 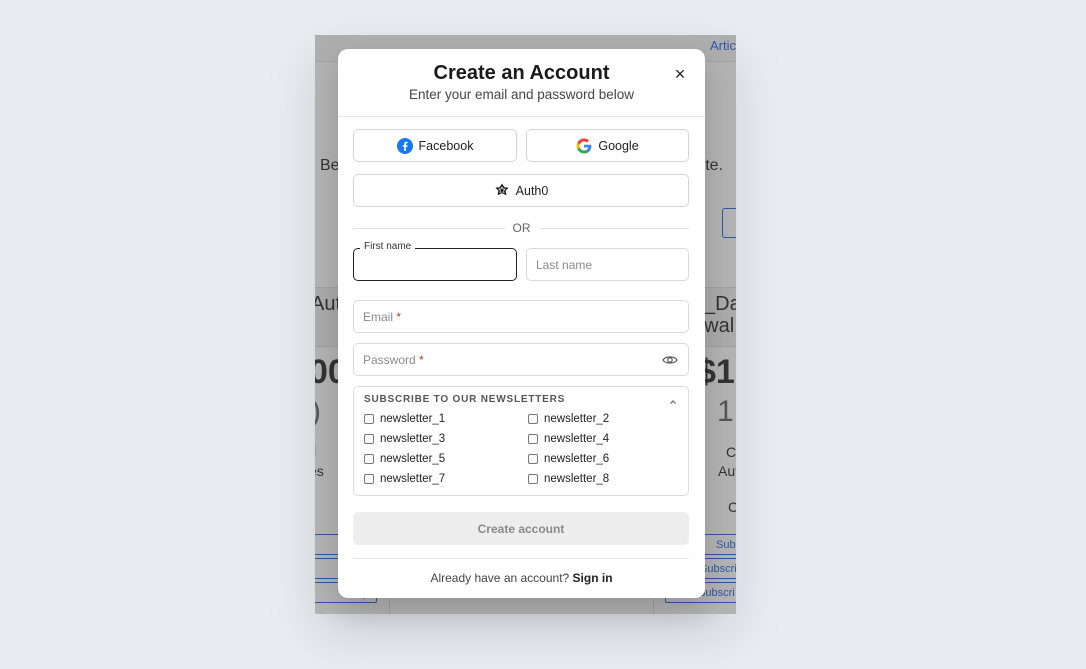 What do you see at coordinates (318, 412) in the screenshot?
I see `background-card-subprice-left: )` at bounding box center [318, 412].